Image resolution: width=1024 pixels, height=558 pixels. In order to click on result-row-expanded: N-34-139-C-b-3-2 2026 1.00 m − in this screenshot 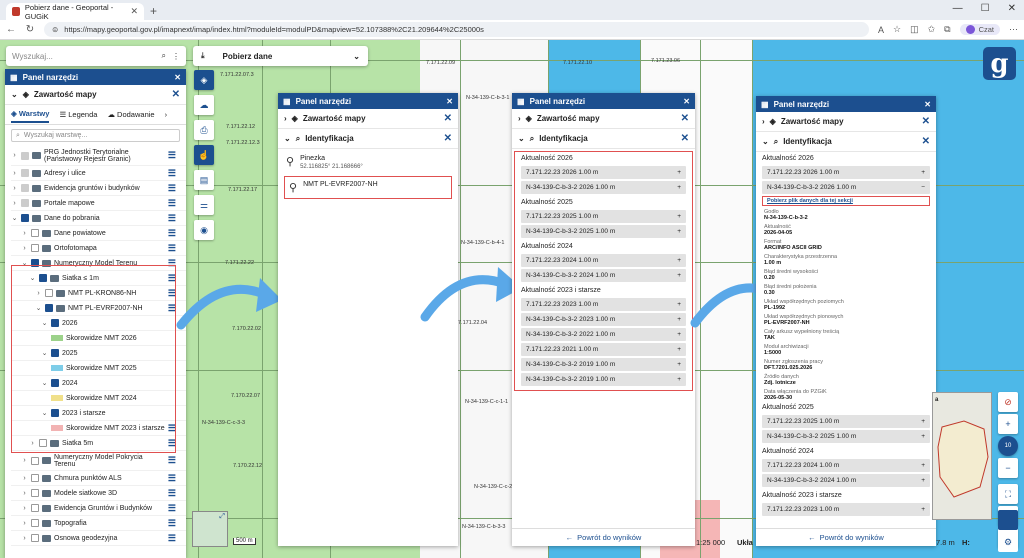, I will do `click(846, 187)`.